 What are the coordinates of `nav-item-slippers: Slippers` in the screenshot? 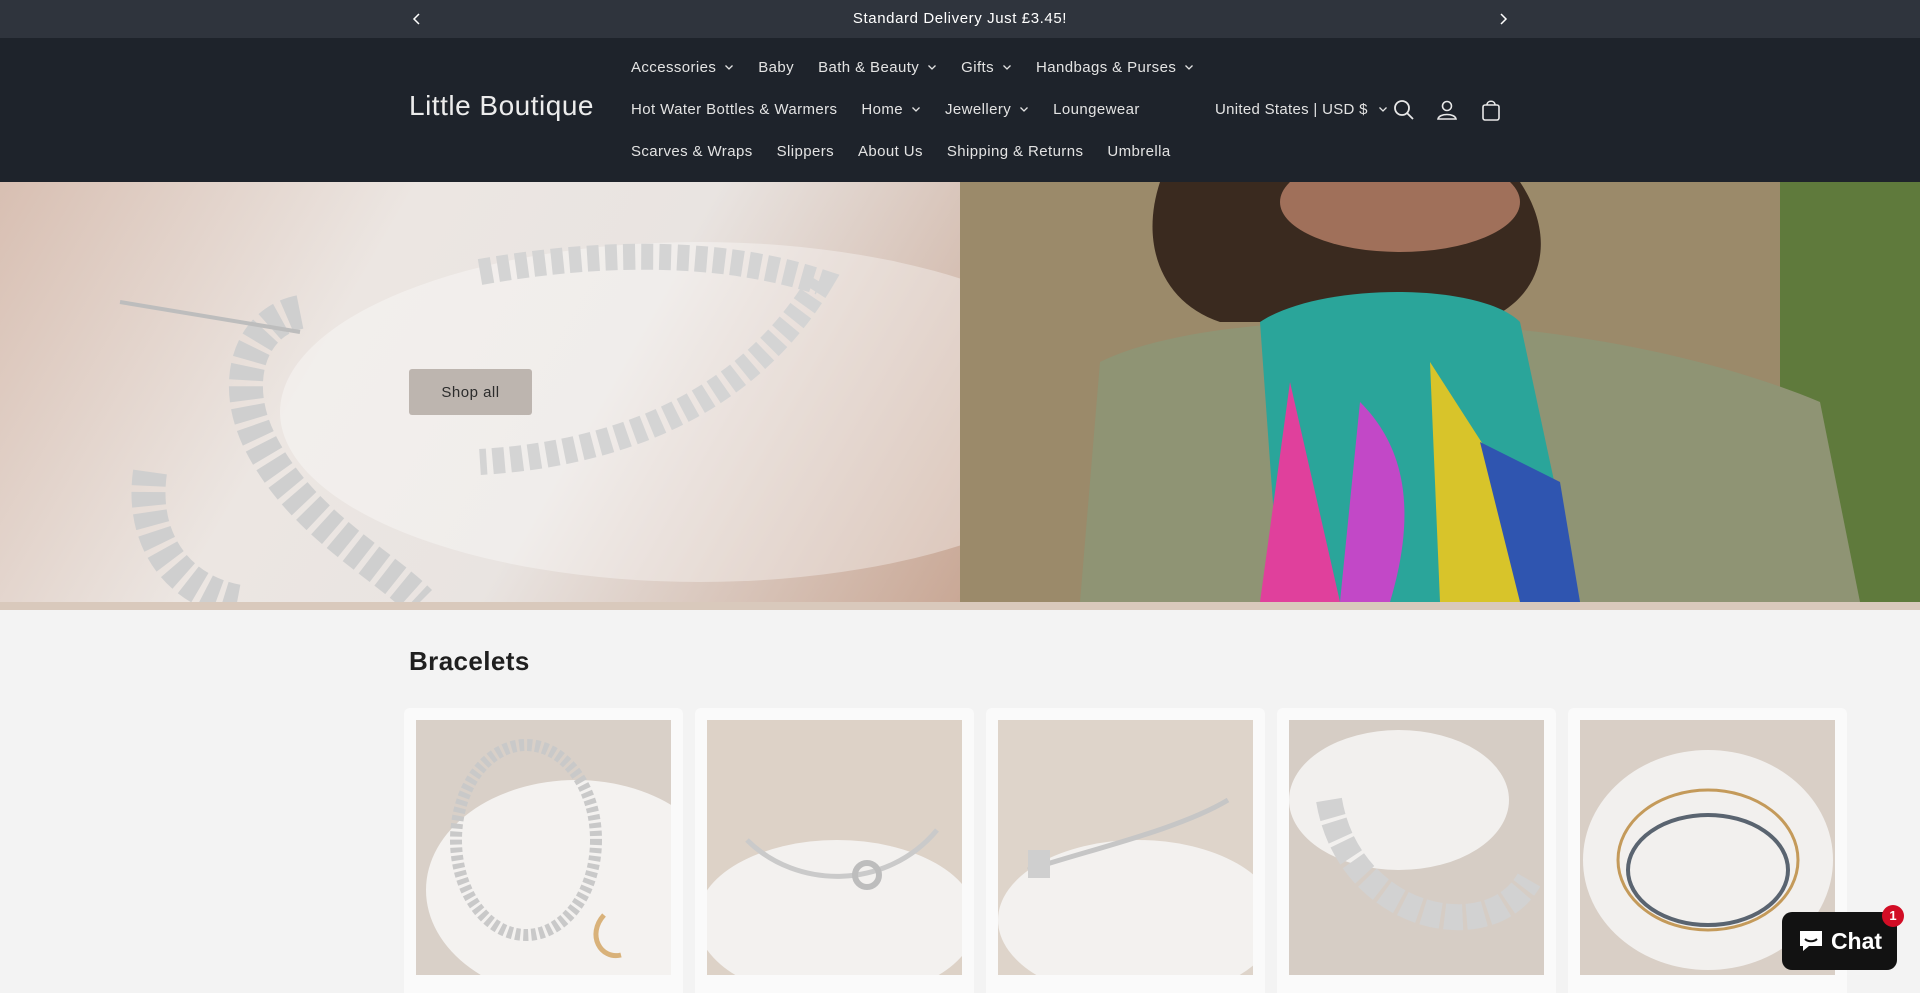 It's located at (805, 151).